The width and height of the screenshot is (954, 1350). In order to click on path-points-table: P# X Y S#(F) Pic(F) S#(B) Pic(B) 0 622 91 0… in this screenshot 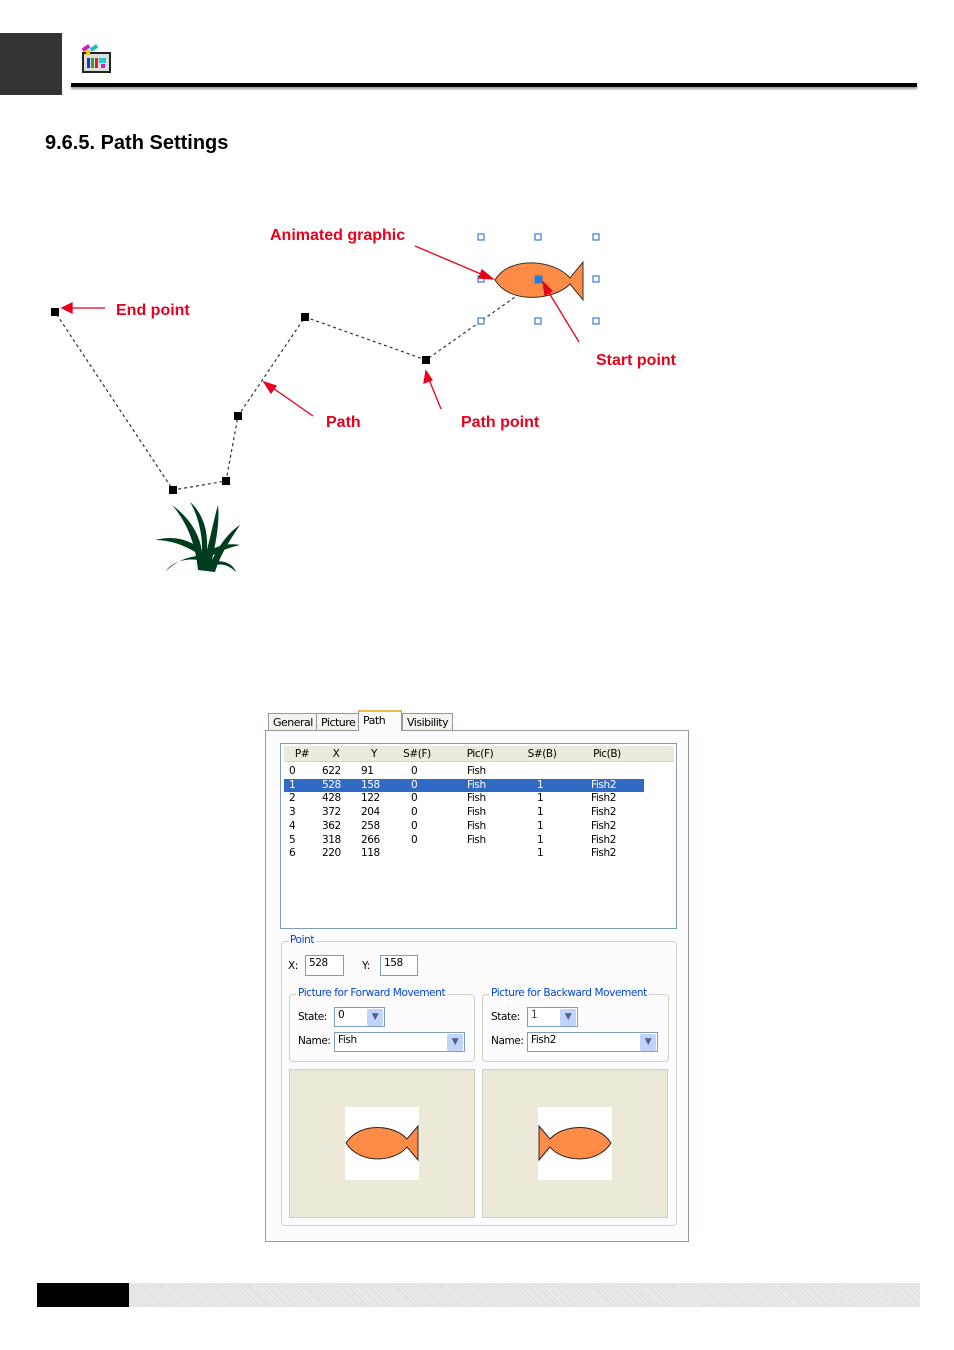, I will do `click(478, 836)`.